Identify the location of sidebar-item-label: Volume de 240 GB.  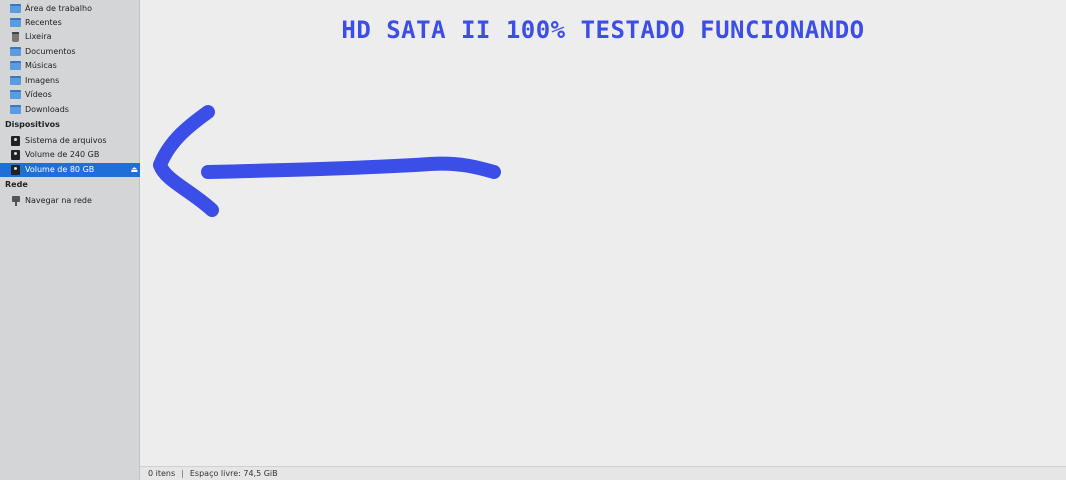
(62, 154).